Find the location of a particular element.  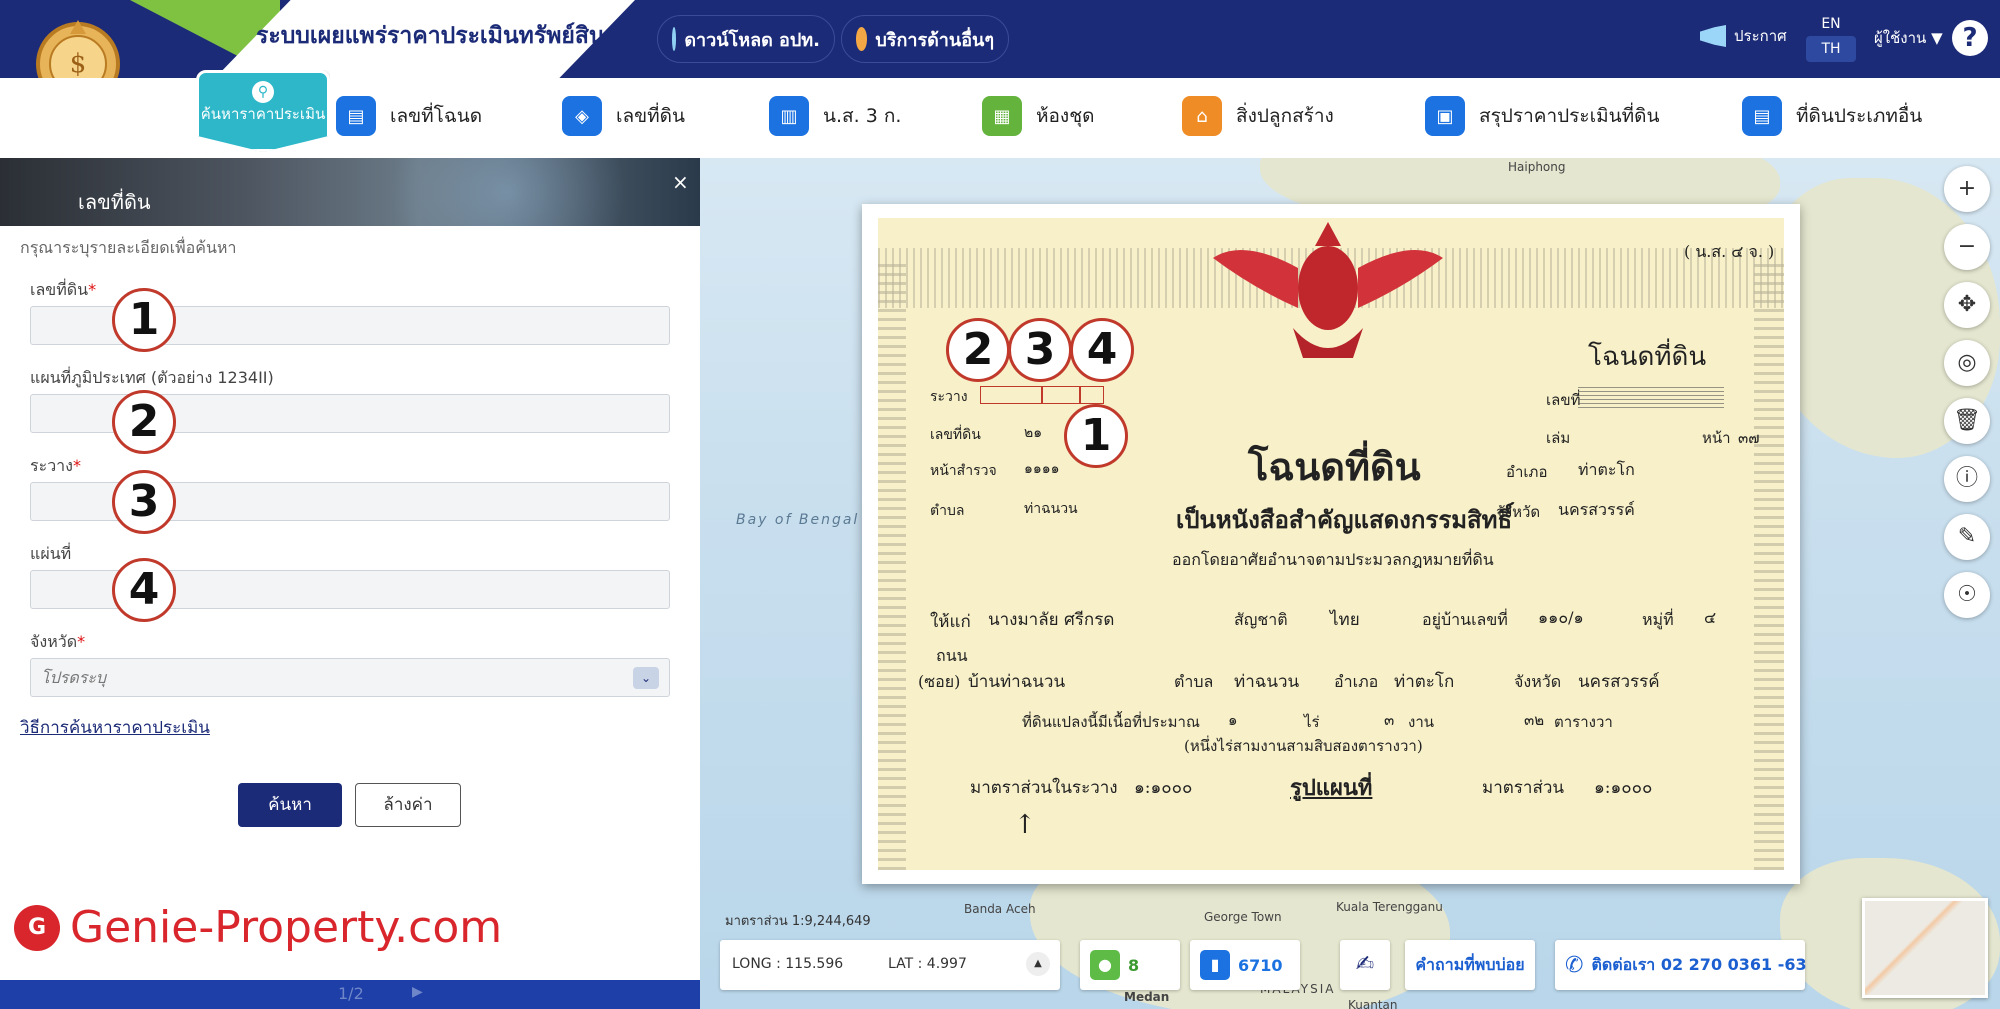

deed-area-wa: ๓๒ is located at coordinates (1534, 720).